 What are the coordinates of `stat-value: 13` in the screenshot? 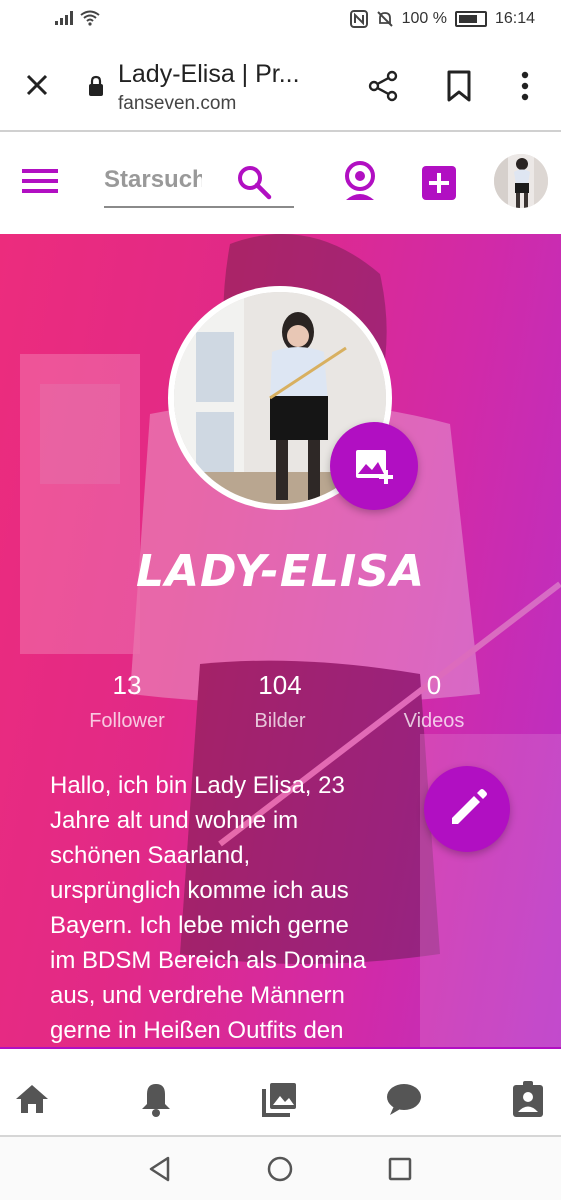 It's located at (127, 685).